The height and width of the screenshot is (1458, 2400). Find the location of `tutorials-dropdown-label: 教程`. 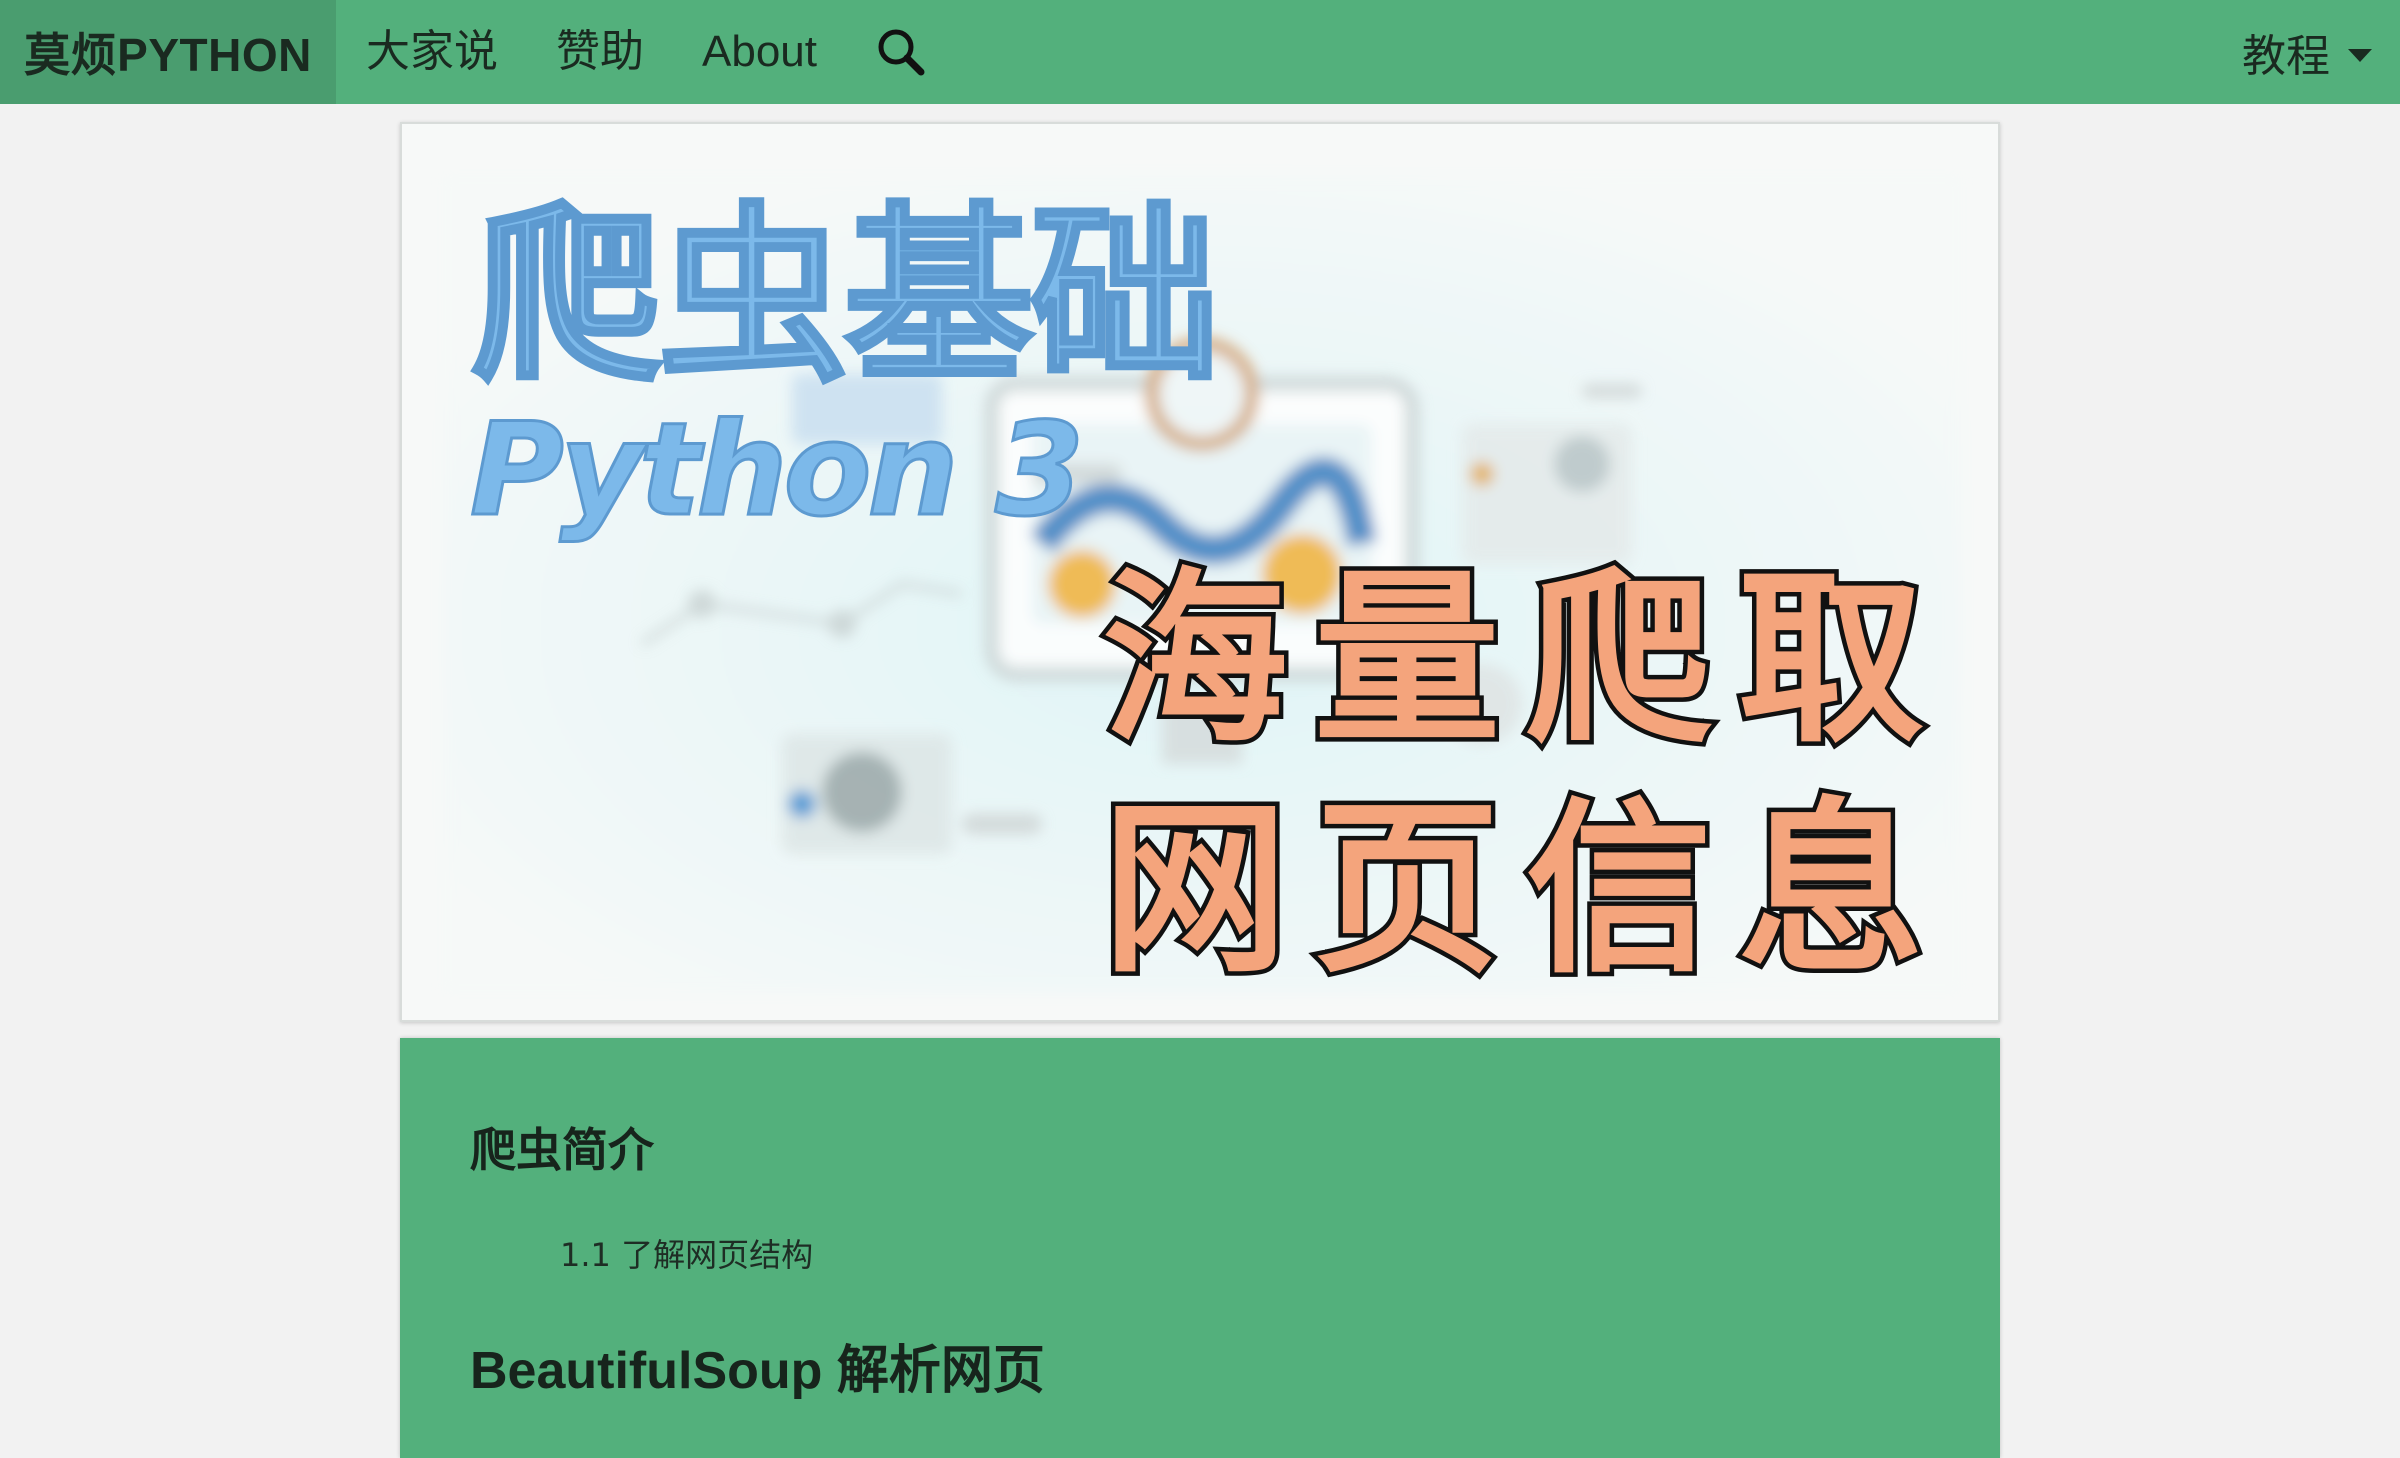

tutorials-dropdown-label: 教程 is located at coordinates (2286, 56).